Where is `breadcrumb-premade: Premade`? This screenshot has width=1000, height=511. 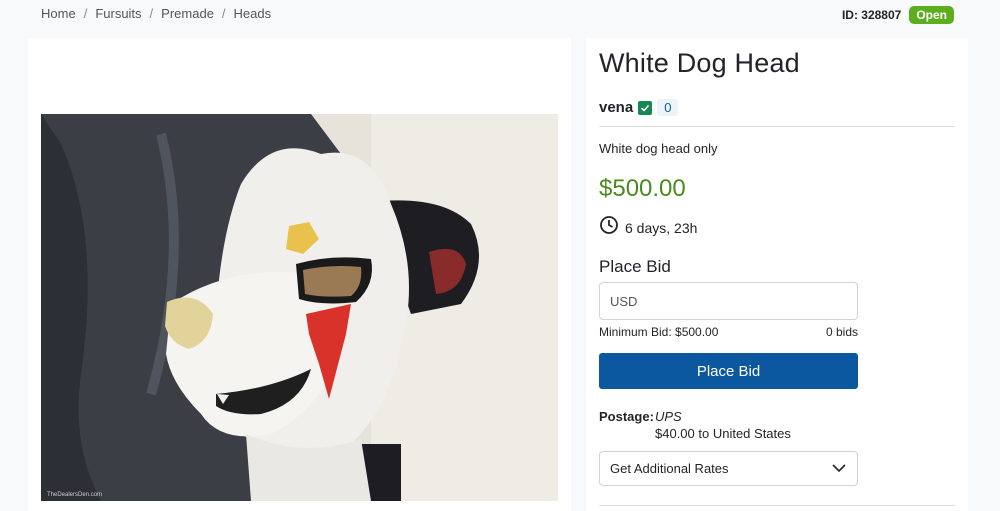
breadcrumb-premade: Premade is located at coordinates (187, 13).